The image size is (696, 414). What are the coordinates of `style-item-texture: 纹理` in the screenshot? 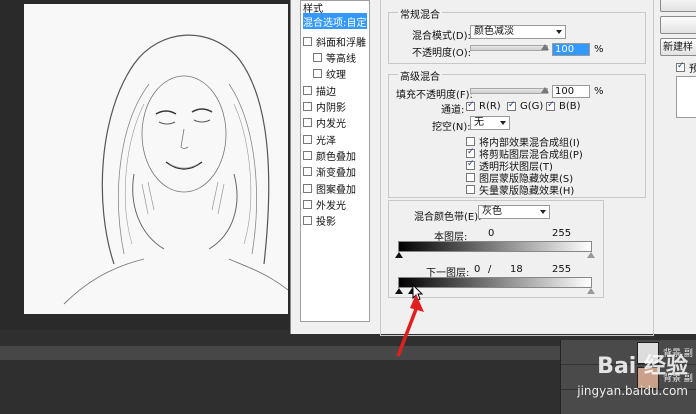 It's located at (340, 73).